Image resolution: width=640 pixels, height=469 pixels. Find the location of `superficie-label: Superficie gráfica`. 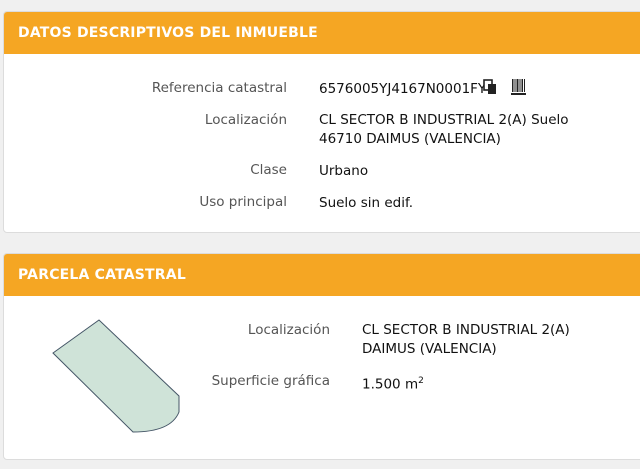

superficie-label: Superficie gráfica is located at coordinates (270, 381).